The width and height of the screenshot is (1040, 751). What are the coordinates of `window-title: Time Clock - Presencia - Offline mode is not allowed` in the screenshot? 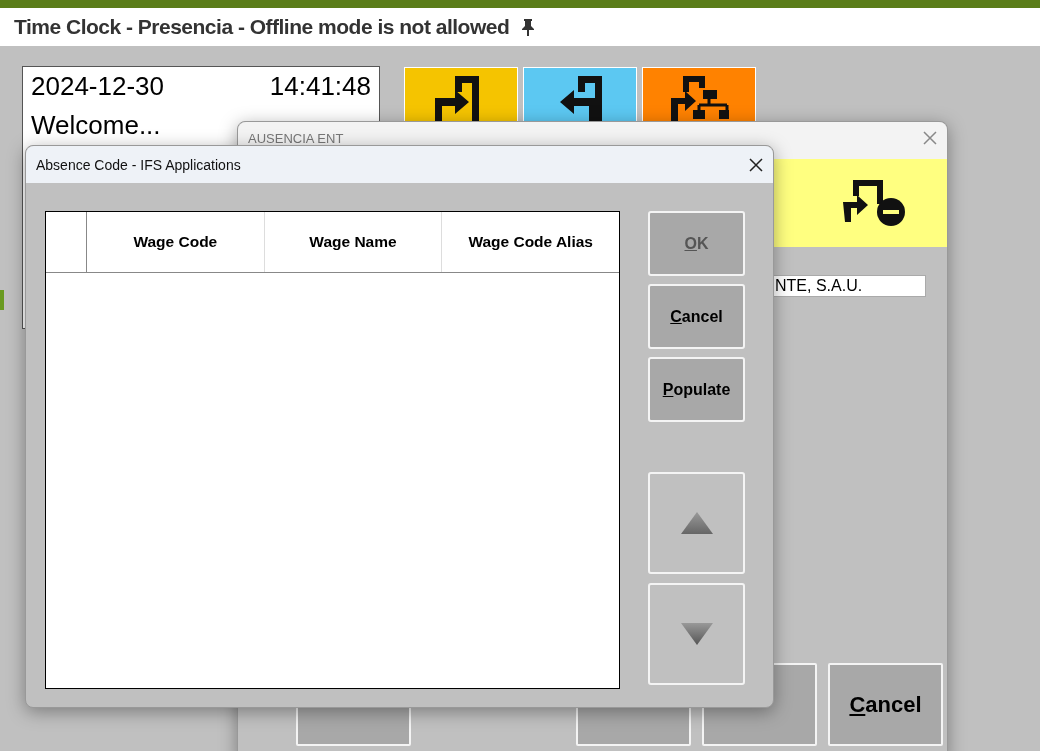 It's located at (262, 27).